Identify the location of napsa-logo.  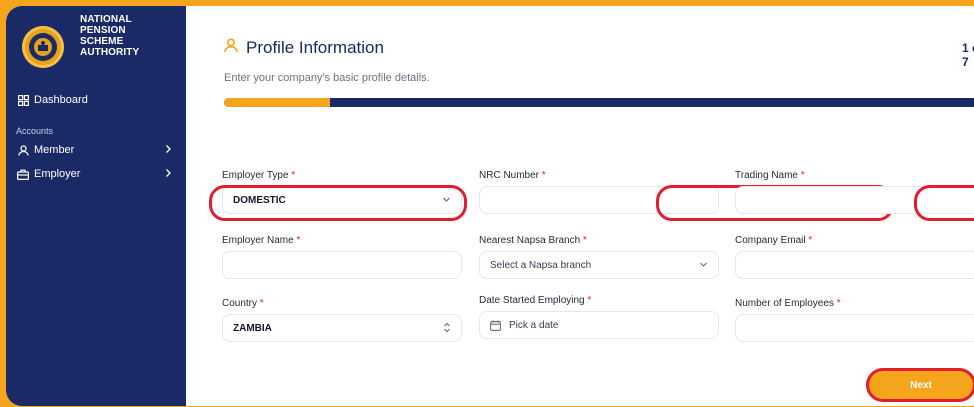
(43, 47).